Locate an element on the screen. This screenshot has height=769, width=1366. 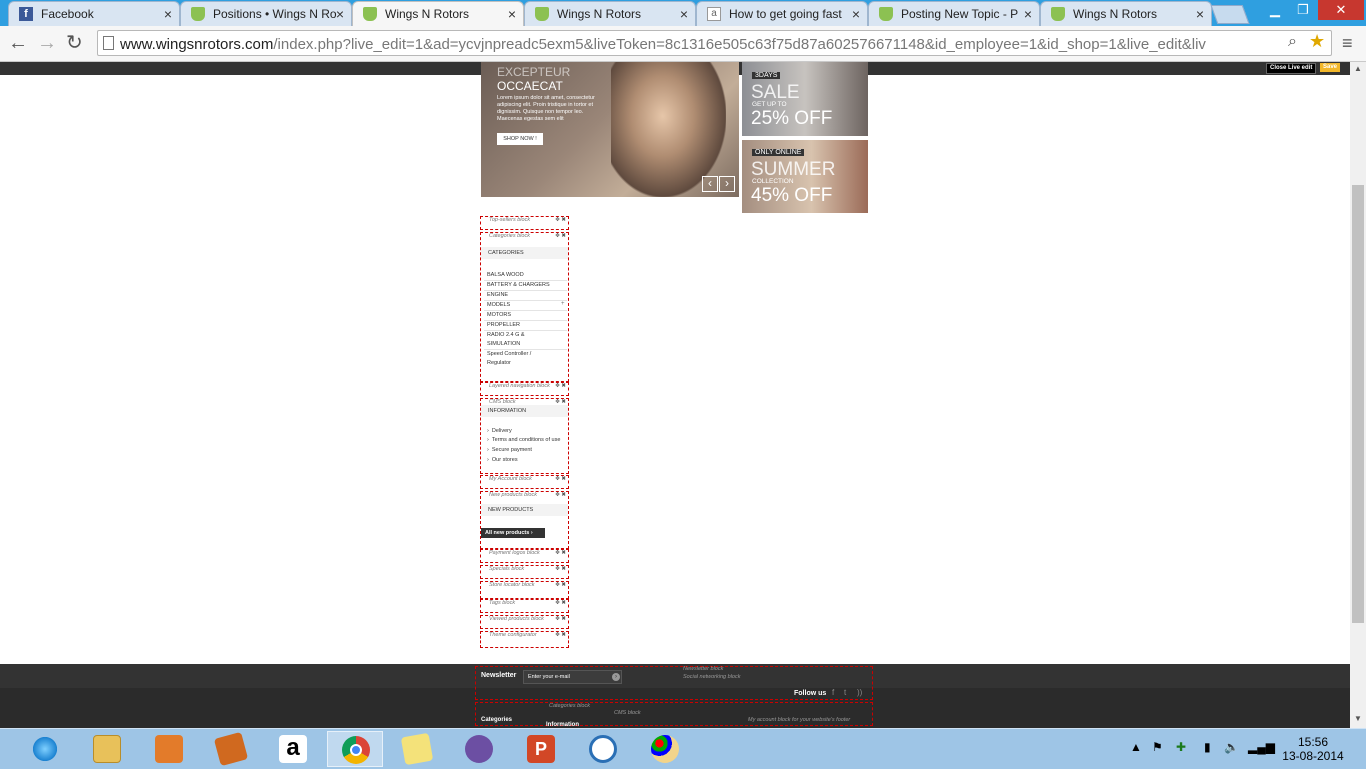
information-link: › Secure payment is located at coordinates (509, 450).